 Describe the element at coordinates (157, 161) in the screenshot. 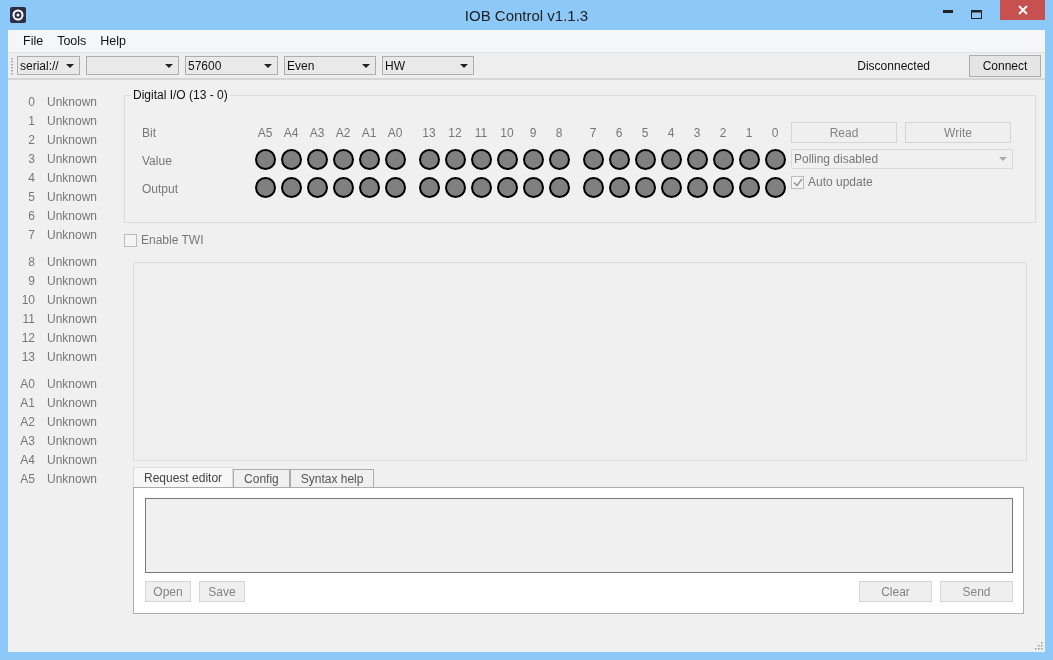

I see `row-label: Value` at that location.